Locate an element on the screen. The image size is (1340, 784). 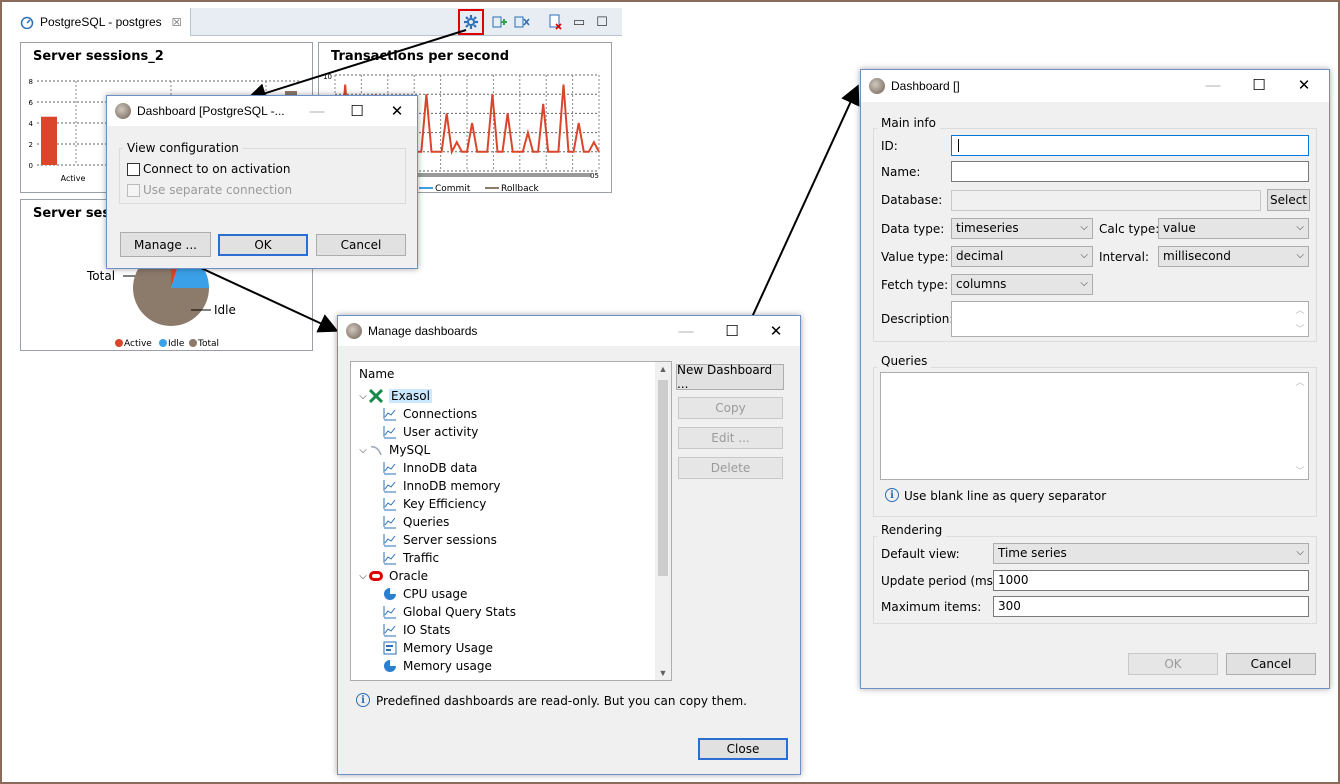
tree-item-label: User activity is located at coordinates (441, 432).